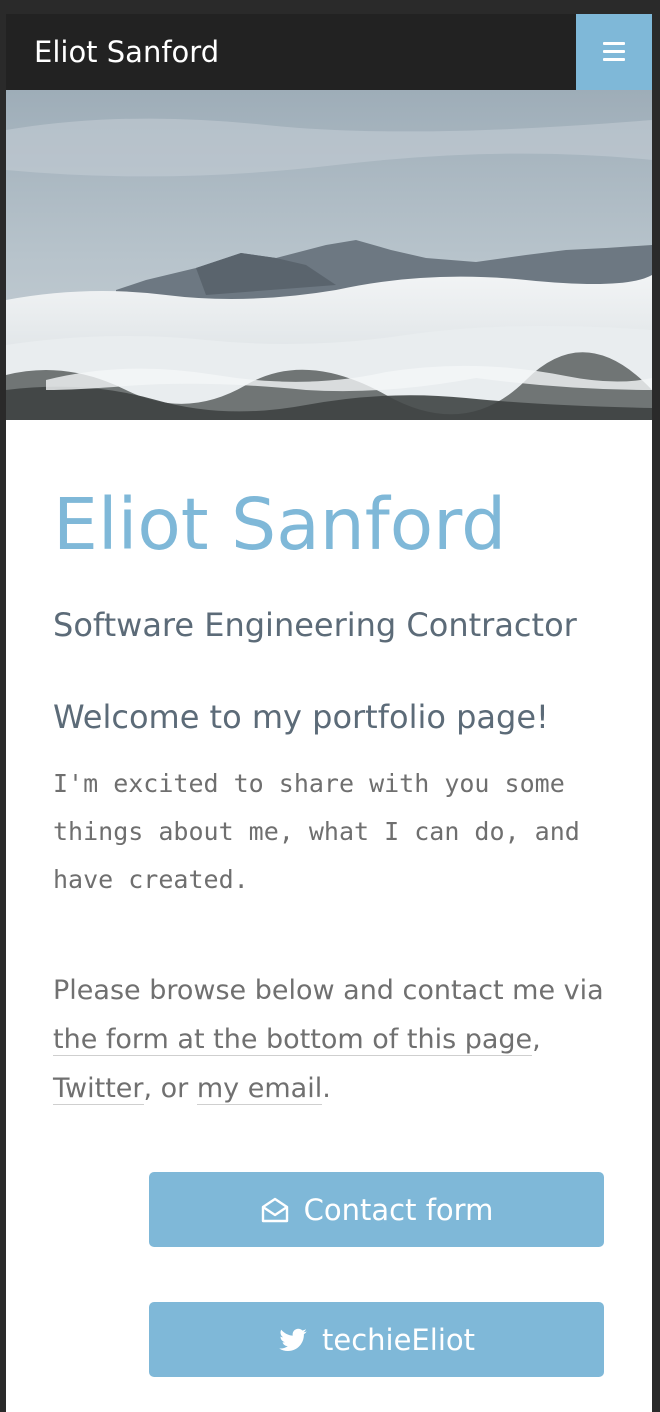 This screenshot has width=660, height=1412. I want to click on menu-toggle-button, so click(614, 52).